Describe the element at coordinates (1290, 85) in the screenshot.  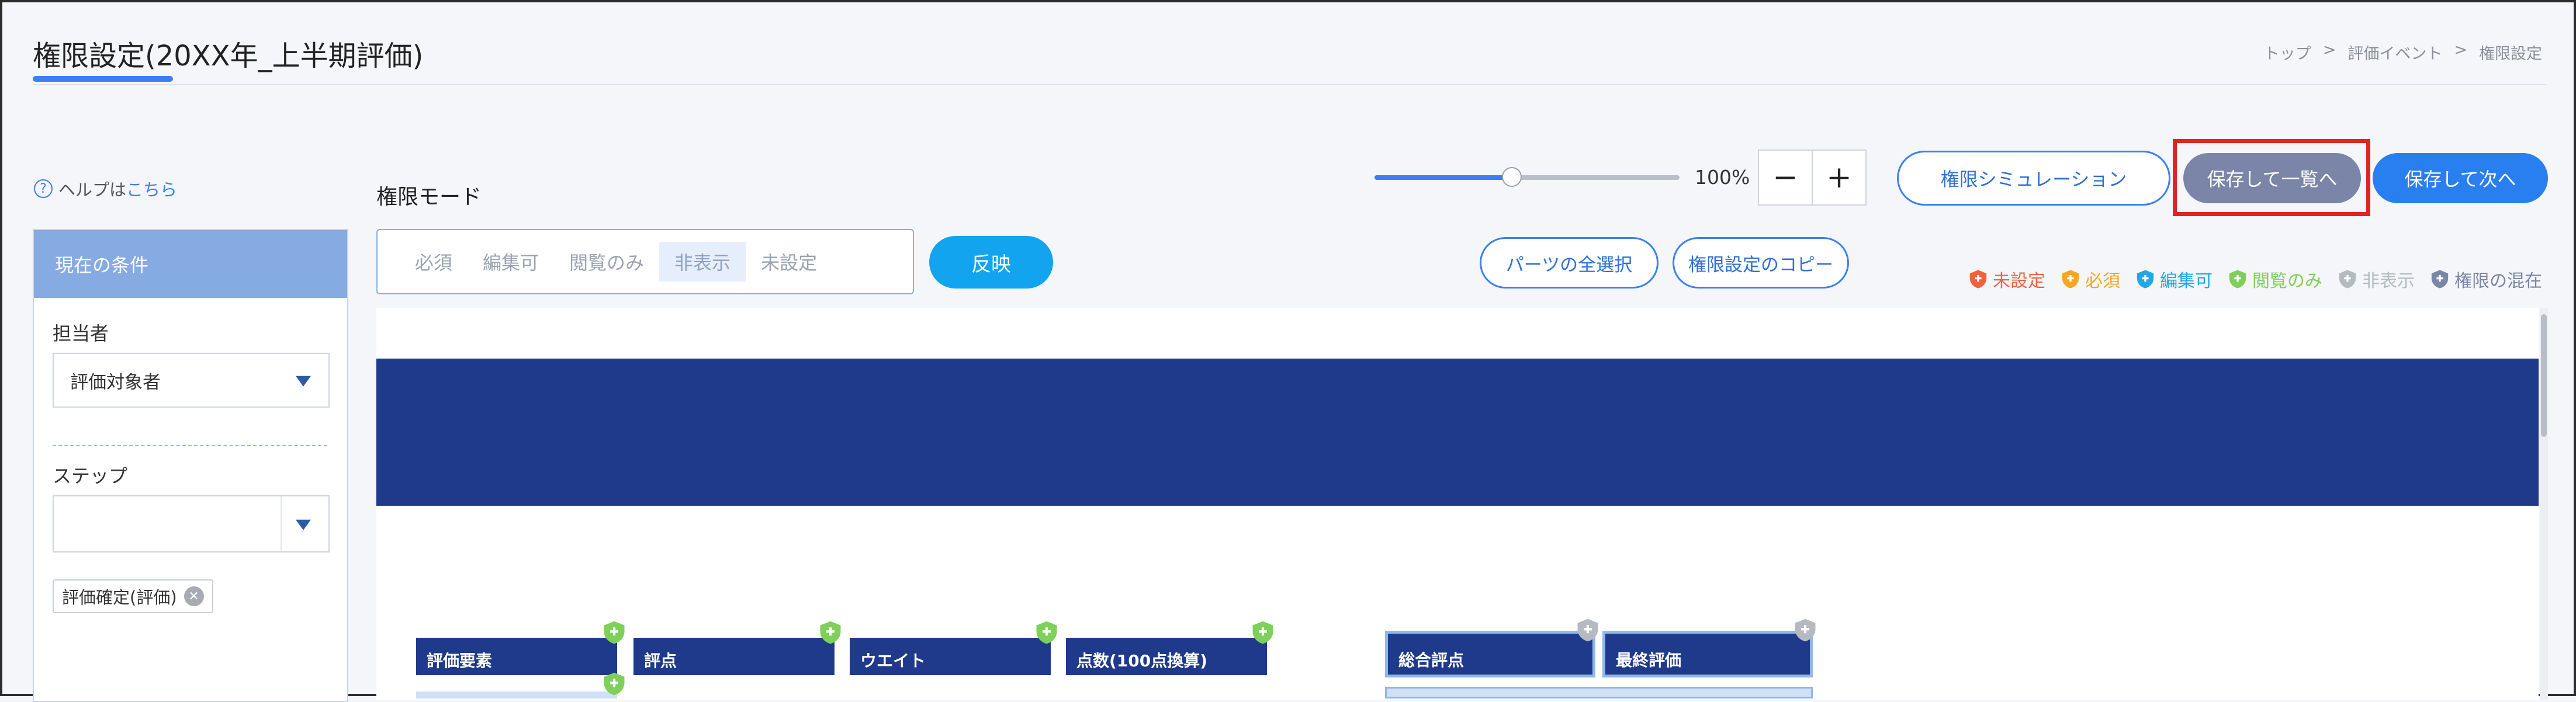
I see `header-divider` at that location.